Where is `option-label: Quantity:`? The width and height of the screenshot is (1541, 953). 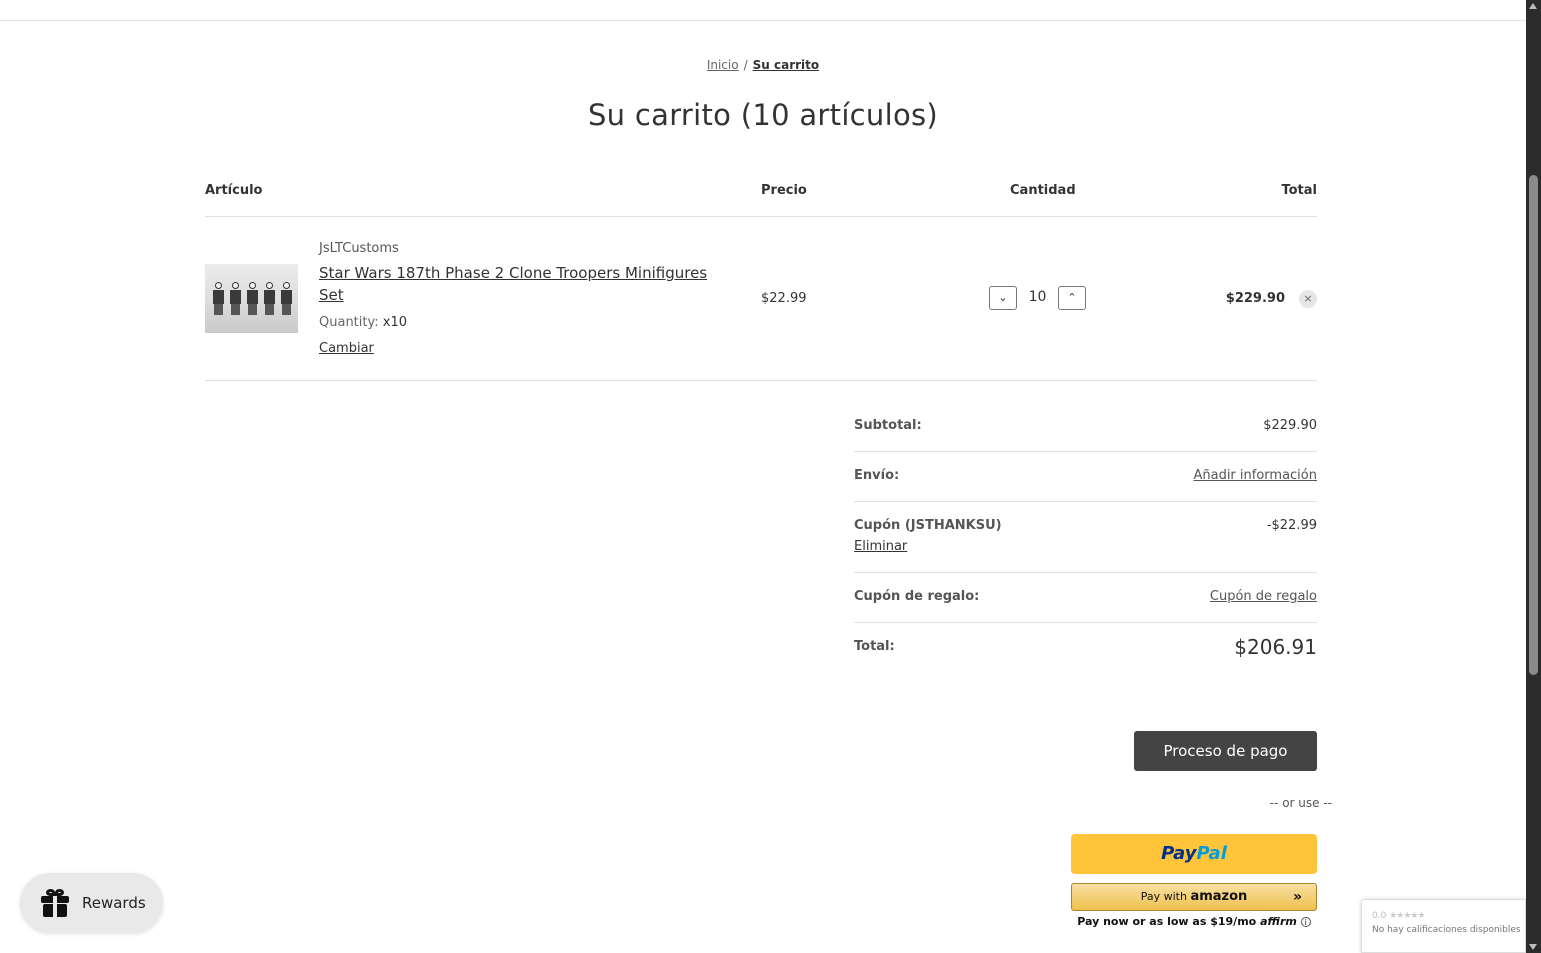 option-label: Quantity: is located at coordinates (349, 322).